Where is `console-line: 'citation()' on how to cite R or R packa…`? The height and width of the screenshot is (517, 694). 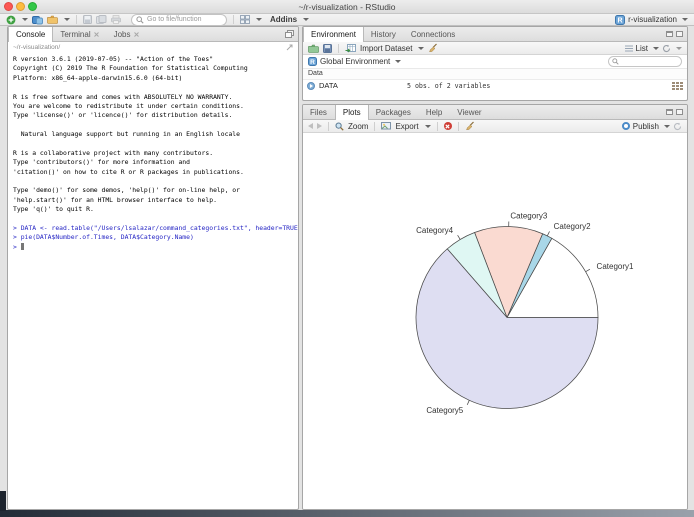 console-line: 'citation()' on how to cite R or R packa… is located at coordinates (128, 171).